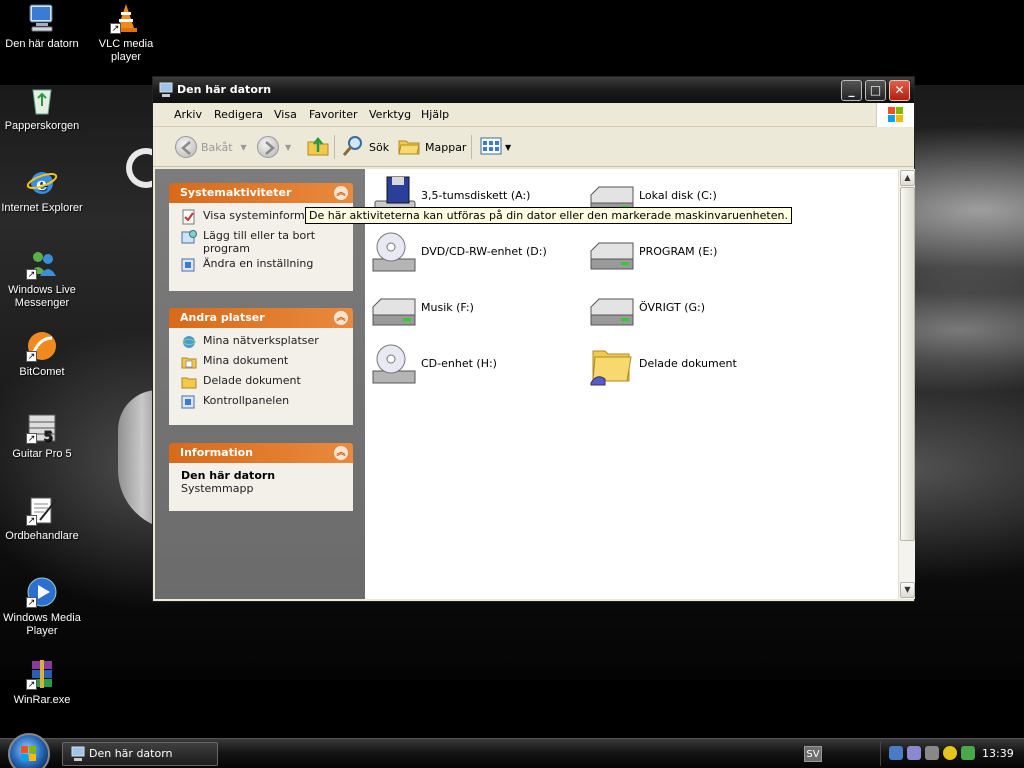 The height and width of the screenshot is (768, 1024). Describe the element at coordinates (211, 147) in the screenshot. I see `back-button: Bakåt ▼` at that location.